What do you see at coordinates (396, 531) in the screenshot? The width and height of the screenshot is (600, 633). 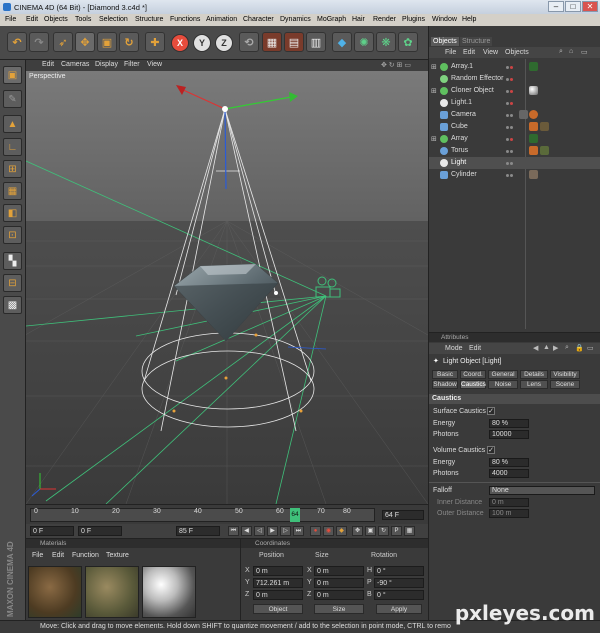 I see `key-param-icon: P` at bounding box center [396, 531].